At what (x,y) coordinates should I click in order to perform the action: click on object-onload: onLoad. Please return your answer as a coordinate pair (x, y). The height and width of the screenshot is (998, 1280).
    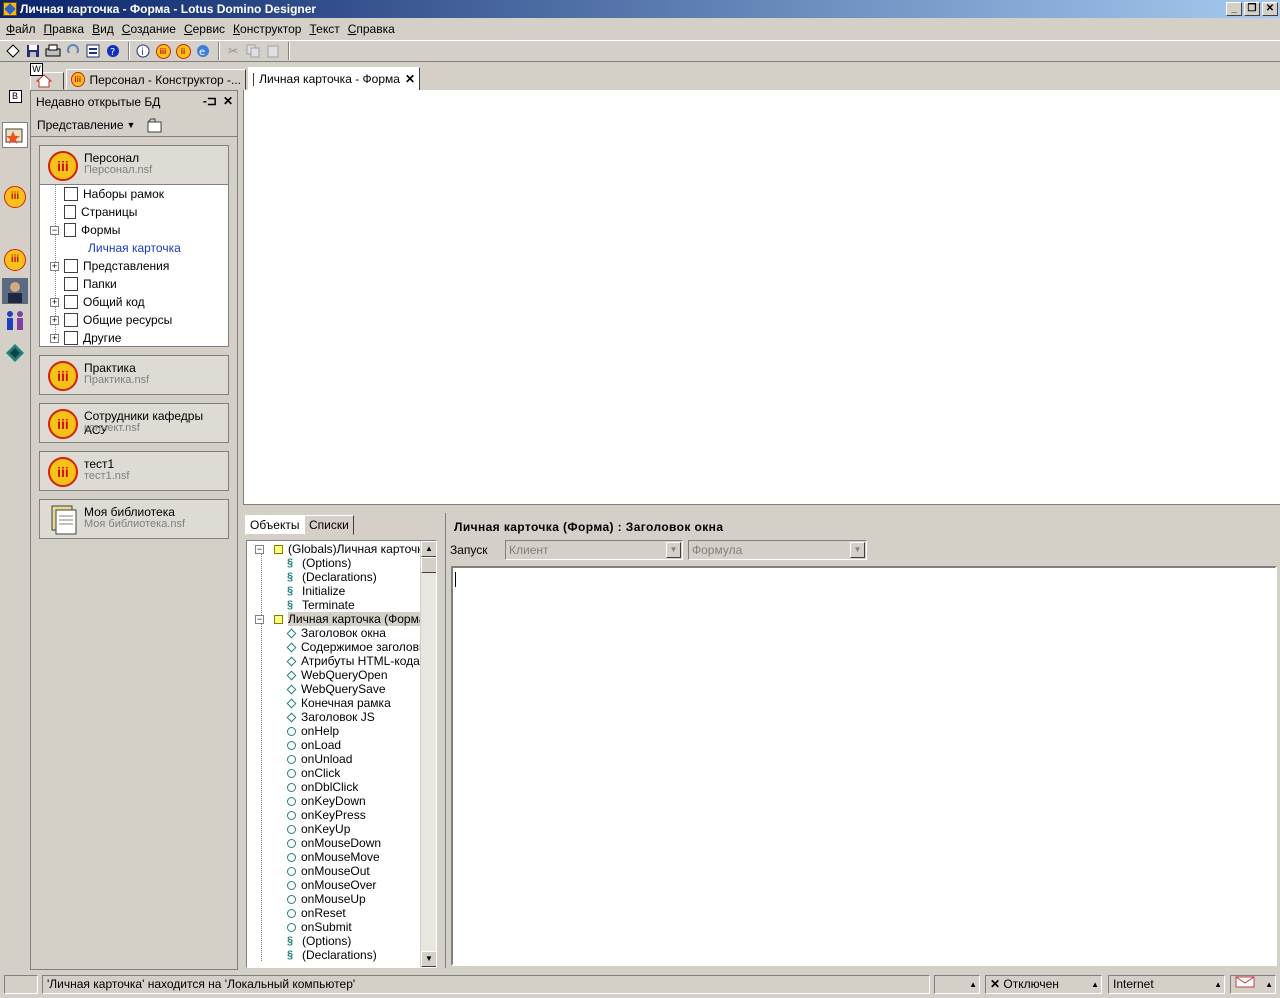
    Looking at the image, I should click on (314, 745).